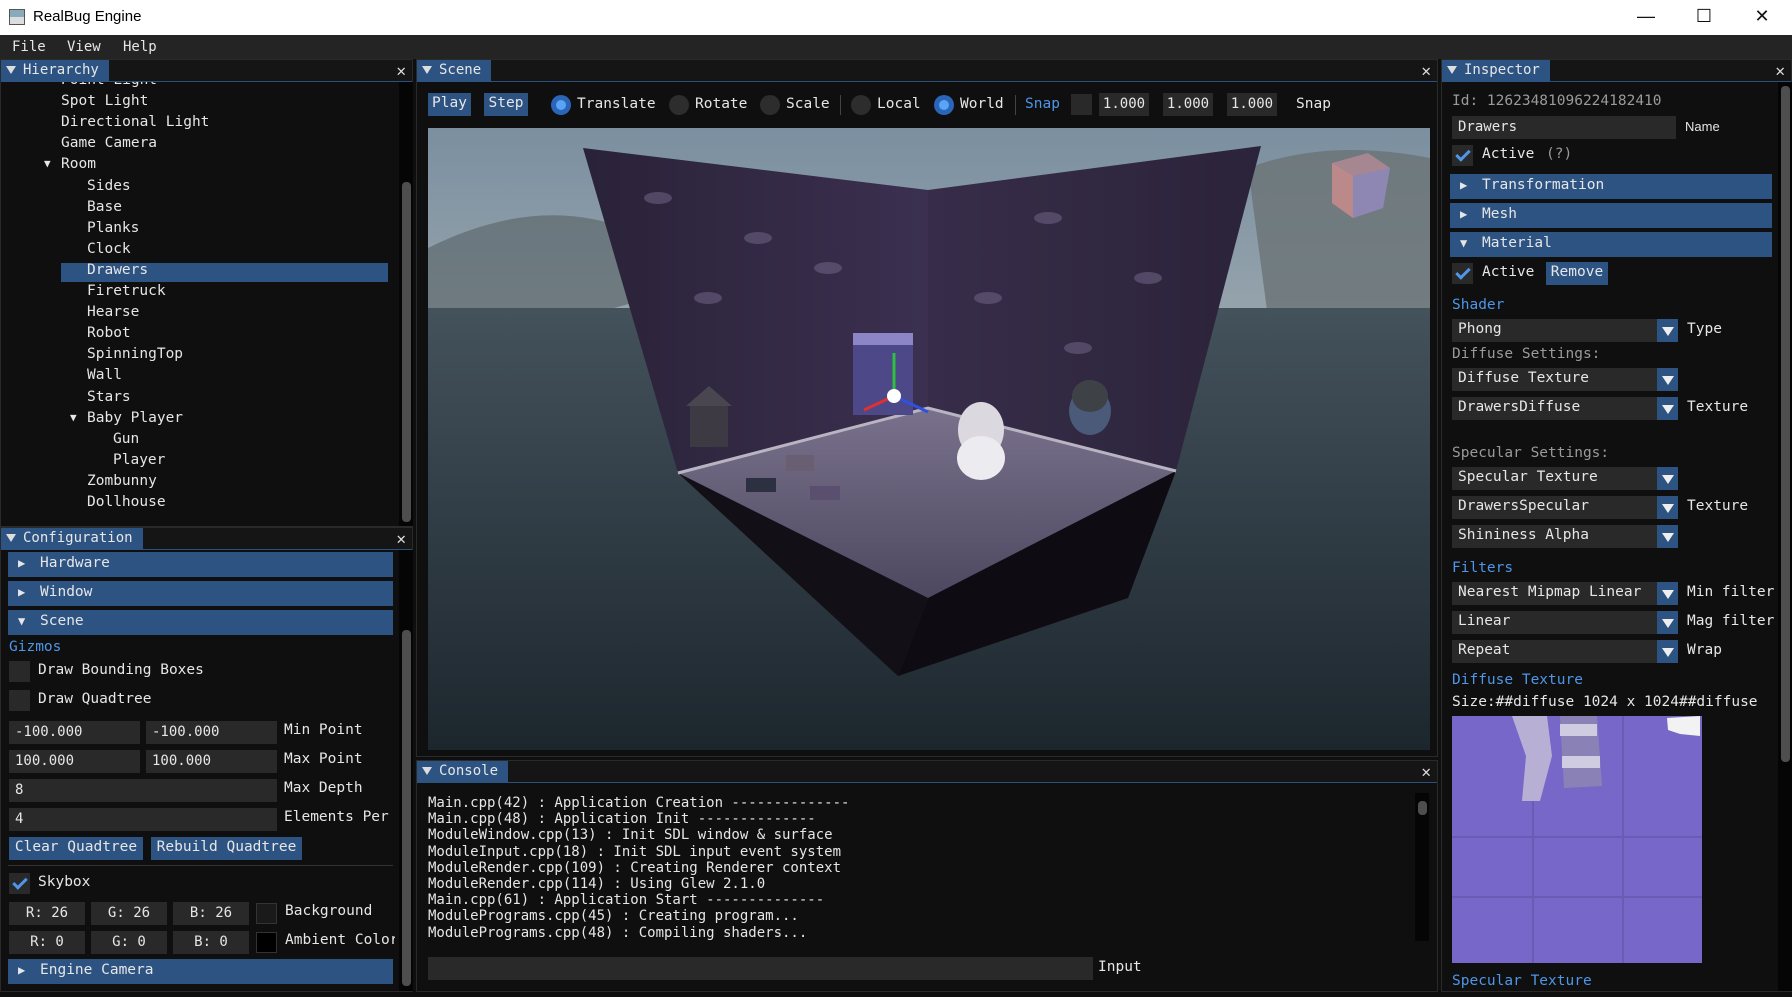 This screenshot has height=997, width=1792. Describe the element at coordinates (1611, 215) in the screenshot. I see `mesh-header: ▶ Mesh` at that location.